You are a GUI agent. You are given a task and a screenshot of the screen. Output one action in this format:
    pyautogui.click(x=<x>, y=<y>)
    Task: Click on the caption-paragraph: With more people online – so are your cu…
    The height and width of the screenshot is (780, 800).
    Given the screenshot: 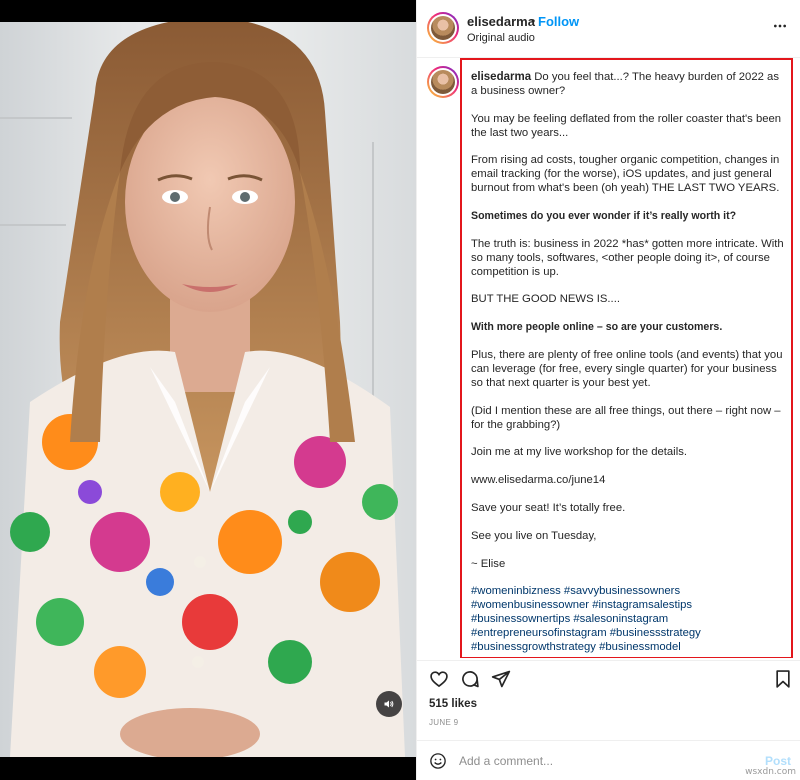 What is the action you would take?
    pyautogui.click(x=597, y=327)
    